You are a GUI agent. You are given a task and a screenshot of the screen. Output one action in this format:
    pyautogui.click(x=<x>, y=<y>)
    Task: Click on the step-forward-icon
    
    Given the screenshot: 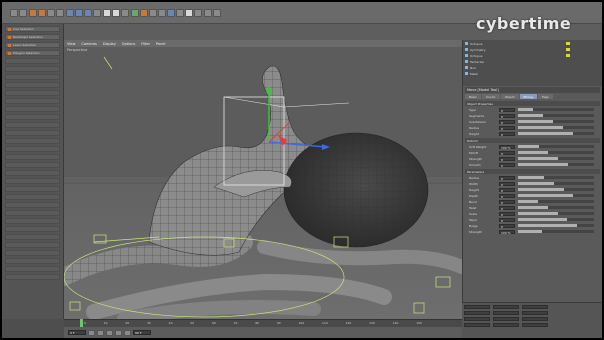 What is the action you would take?
    pyautogui.click(x=118, y=332)
    